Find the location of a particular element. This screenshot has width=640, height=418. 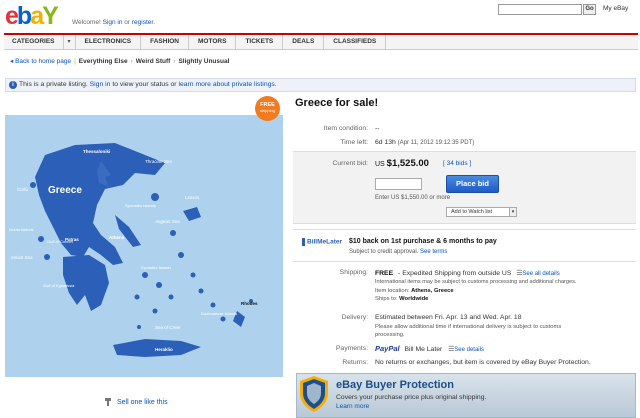

go-button: Go is located at coordinates (589, 9).